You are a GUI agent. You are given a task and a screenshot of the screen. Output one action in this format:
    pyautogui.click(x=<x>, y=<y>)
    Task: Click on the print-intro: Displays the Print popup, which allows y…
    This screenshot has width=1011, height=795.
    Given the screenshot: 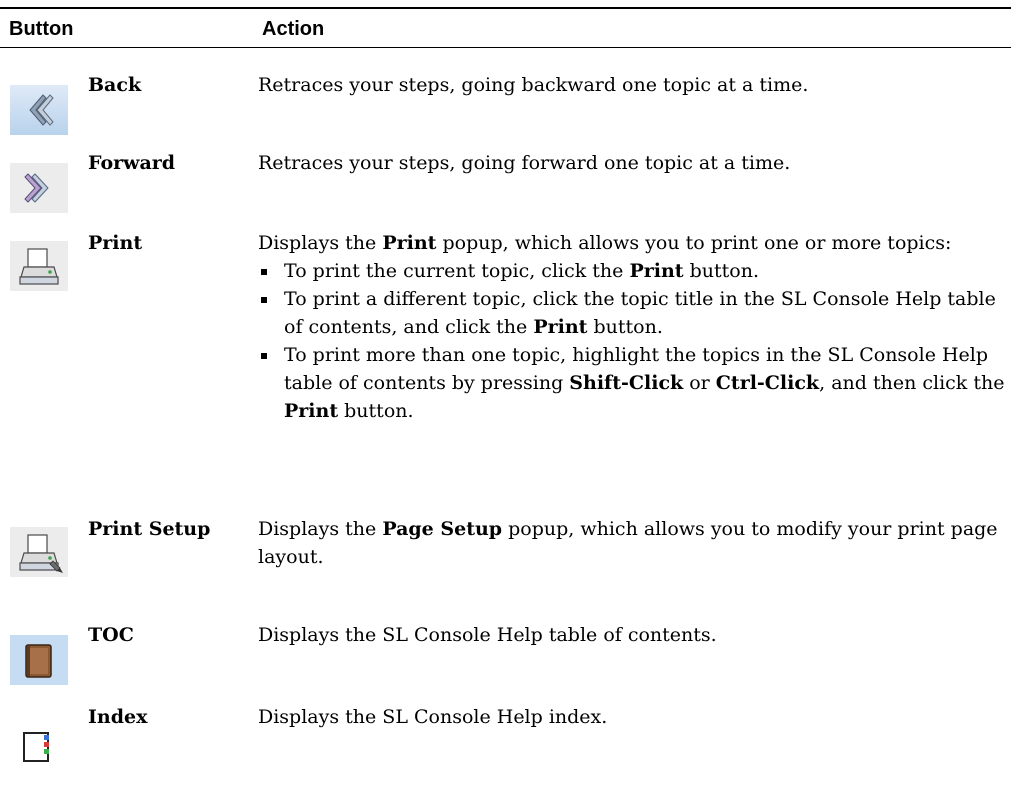 What is the action you would take?
    pyautogui.click(x=605, y=243)
    